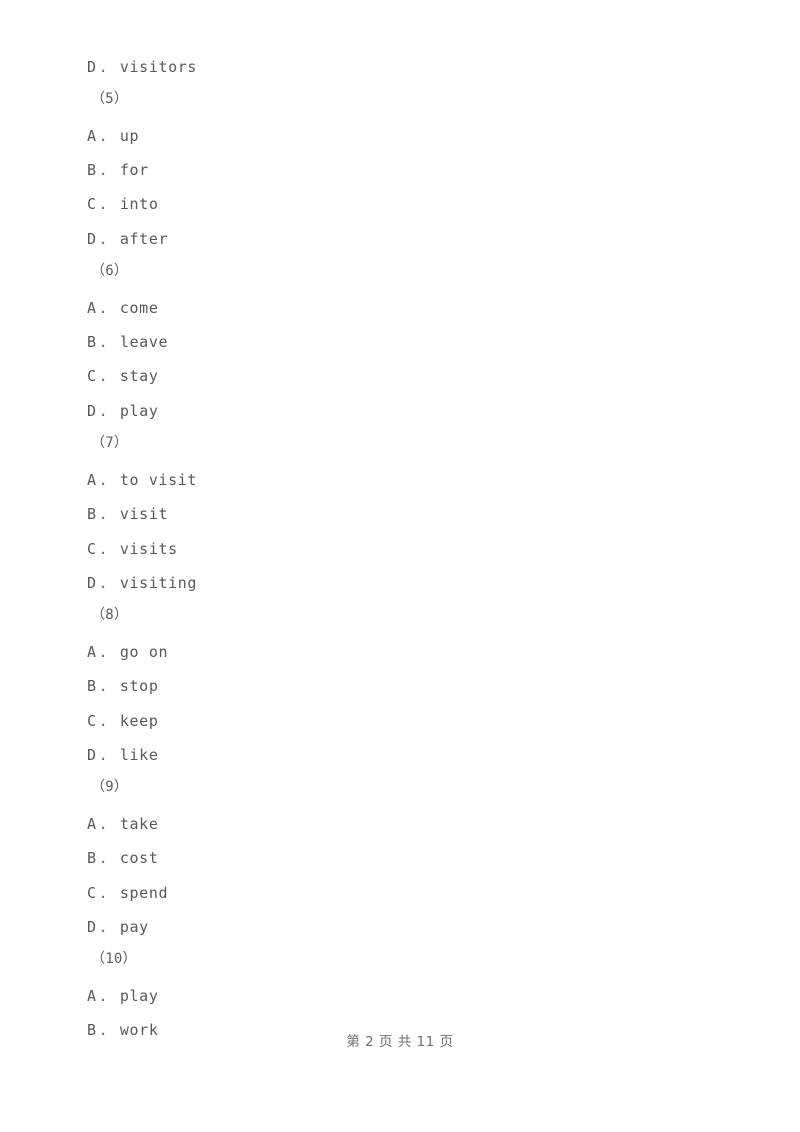 This screenshot has width=800, height=1132. What do you see at coordinates (400, 136) in the screenshot?
I see `answer-option: A. up` at bounding box center [400, 136].